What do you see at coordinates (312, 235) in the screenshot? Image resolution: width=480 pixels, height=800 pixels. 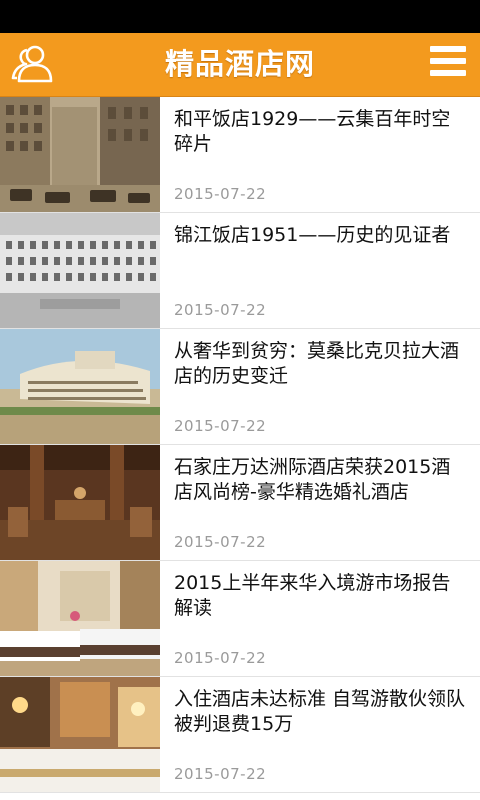 I see `news-title: 锦江饭店1951——历史的见证者` at bounding box center [312, 235].